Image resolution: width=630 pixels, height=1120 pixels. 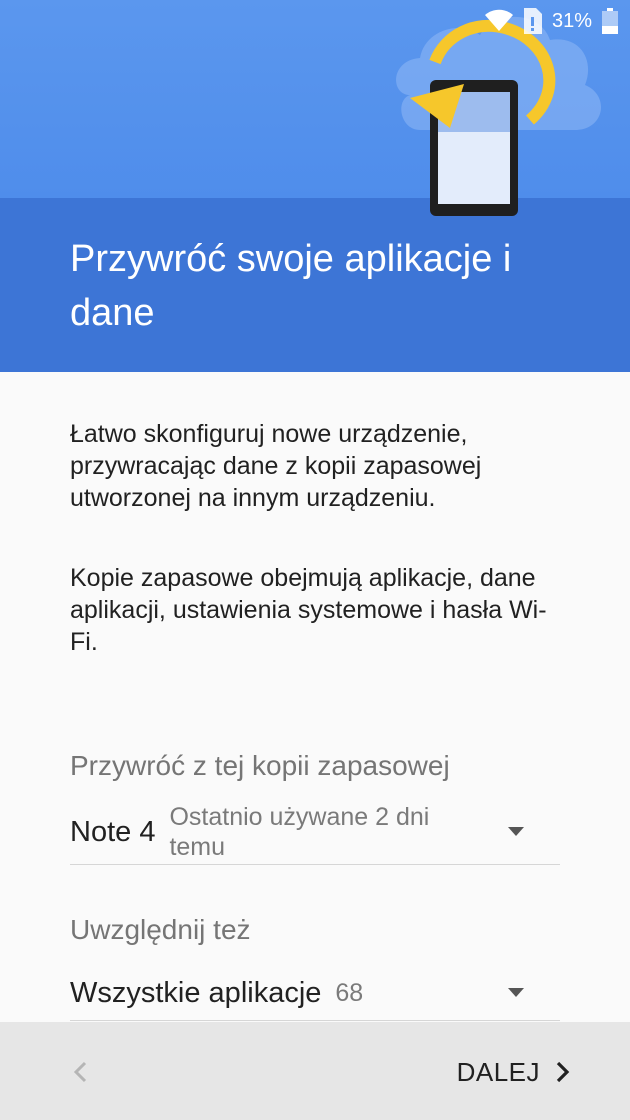 I want to click on next-button: DALEJ, so click(x=513, y=1072).